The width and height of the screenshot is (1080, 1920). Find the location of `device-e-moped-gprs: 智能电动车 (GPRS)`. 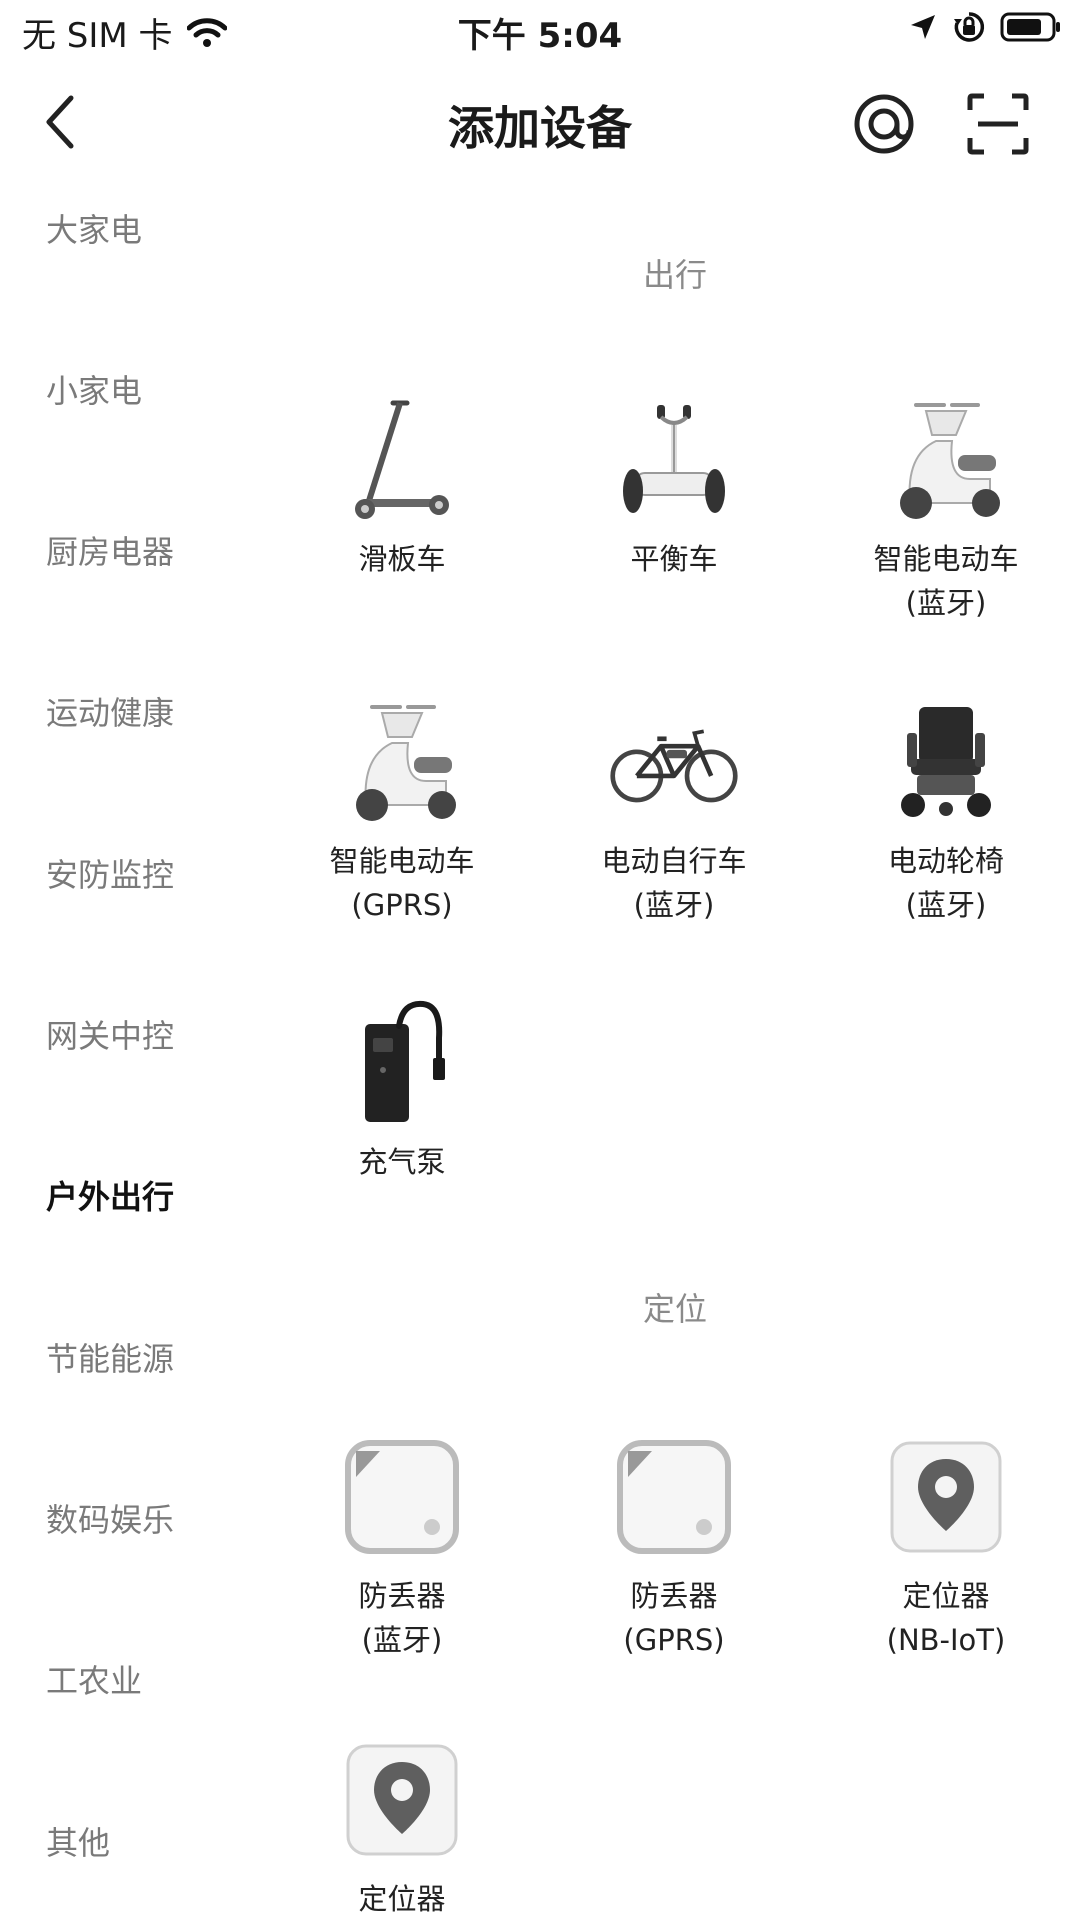

device-e-moped-gprs: 智能电动车 (GPRS) is located at coordinates (402, 812).